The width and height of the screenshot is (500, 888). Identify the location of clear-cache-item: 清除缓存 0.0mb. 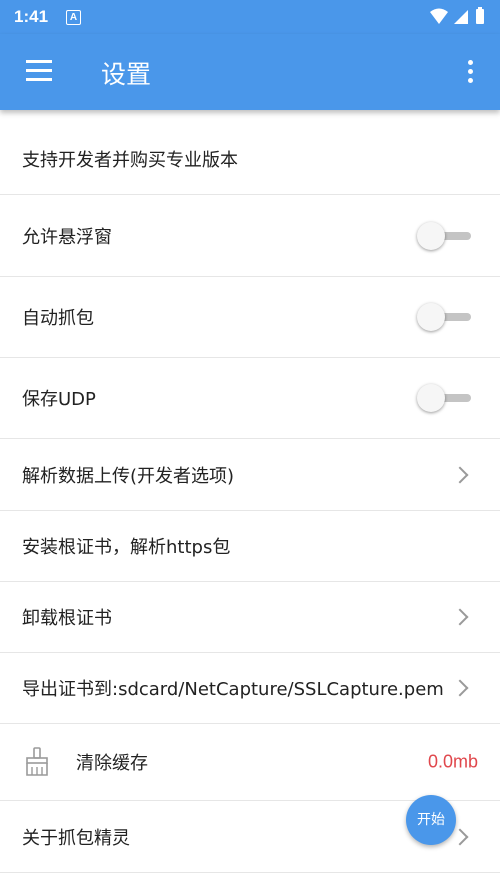
(250, 762).